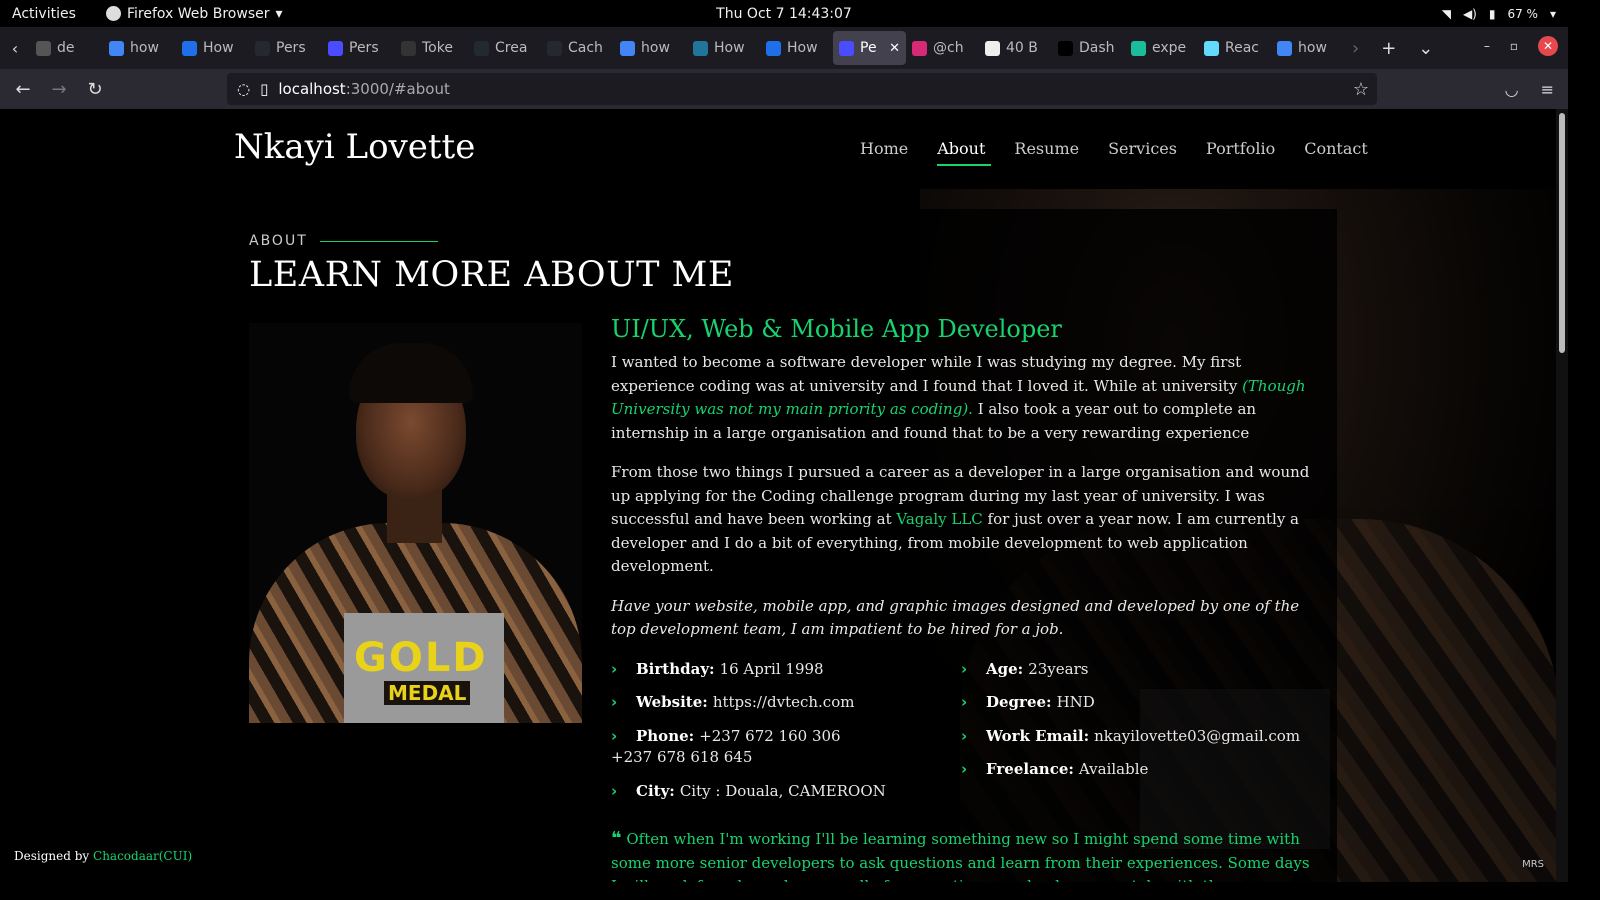  What do you see at coordinates (1388, 48) in the screenshot?
I see `new-tab-icon: +` at bounding box center [1388, 48].